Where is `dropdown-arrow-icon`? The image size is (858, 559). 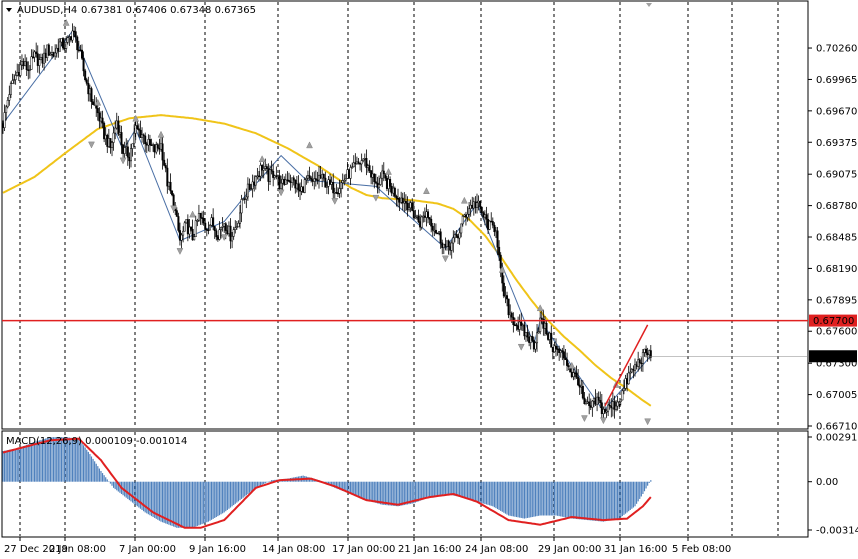 dropdown-arrow-icon is located at coordinates (9, 10).